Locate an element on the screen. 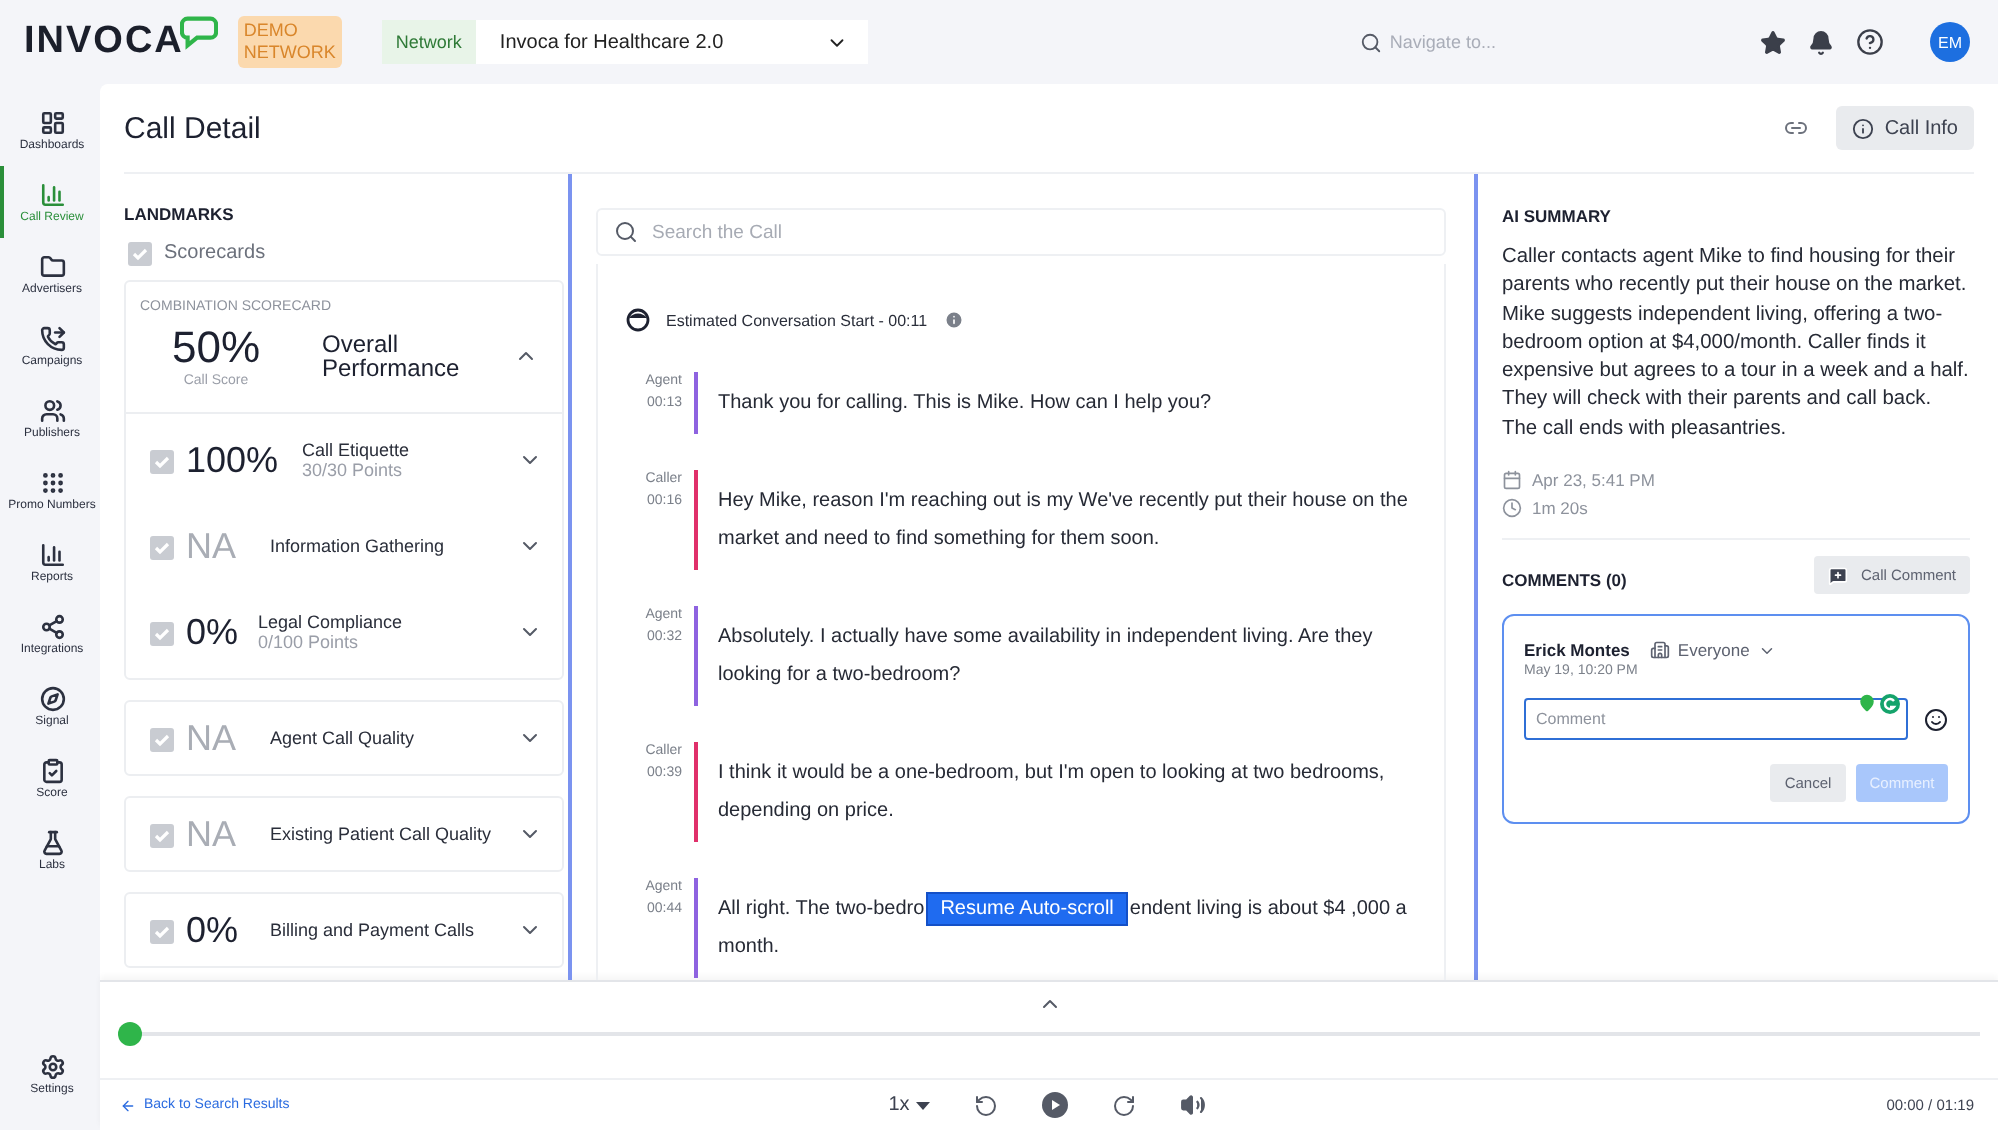 The image size is (1998, 1130). comment-add-icon is located at coordinates (1838, 575).